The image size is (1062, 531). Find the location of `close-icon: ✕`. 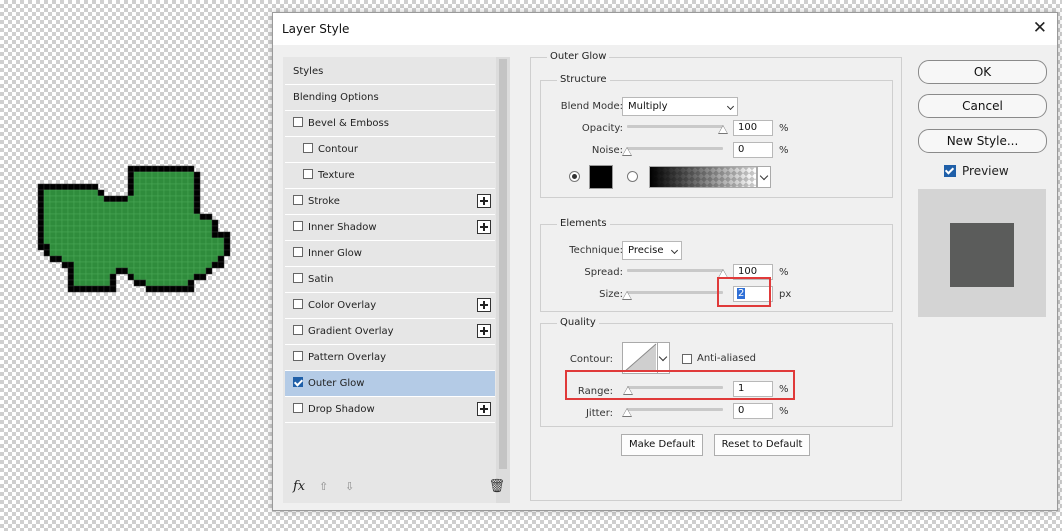

close-icon: ✕ is located at coordinates (1040, 28).